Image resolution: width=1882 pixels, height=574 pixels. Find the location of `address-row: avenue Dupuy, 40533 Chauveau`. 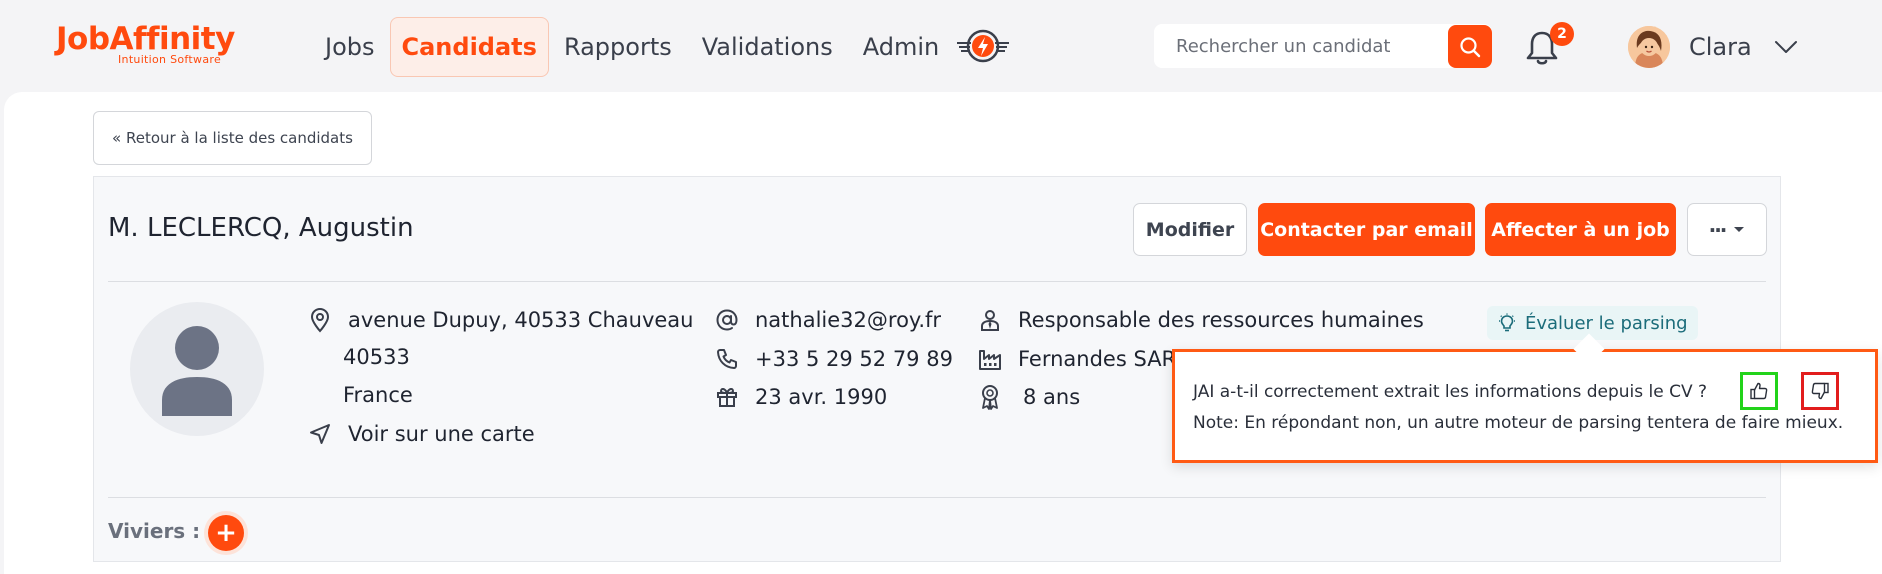

address-row: avenue Dupuy, 40533 Chauveau is located at coordinates (500, 320).